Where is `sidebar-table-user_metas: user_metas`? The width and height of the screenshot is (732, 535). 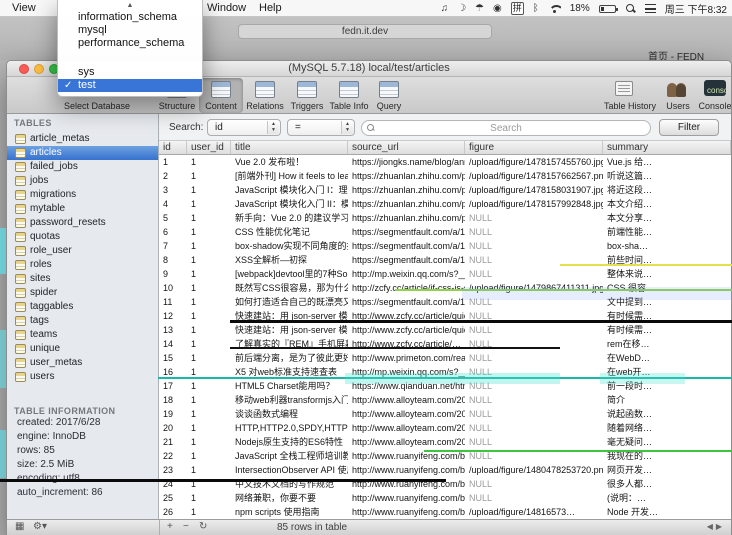 sidebar-table-user_metas: user_metas is located at coordinates (82, 363).